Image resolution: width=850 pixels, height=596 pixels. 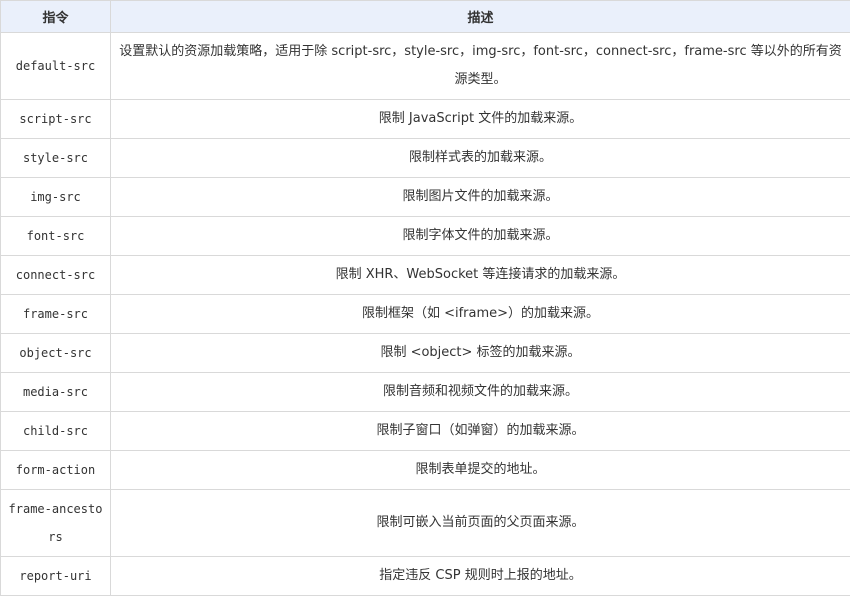 I want to click on directive-cell: media-src, so click(x=56, y=392).